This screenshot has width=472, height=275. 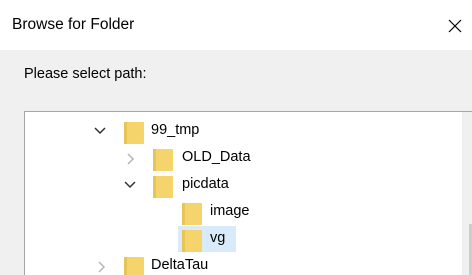 What do you see at coordinates (467, 193) in the screenshot?
I see `vertical-scrollbar` at bounding box center [467, 193].